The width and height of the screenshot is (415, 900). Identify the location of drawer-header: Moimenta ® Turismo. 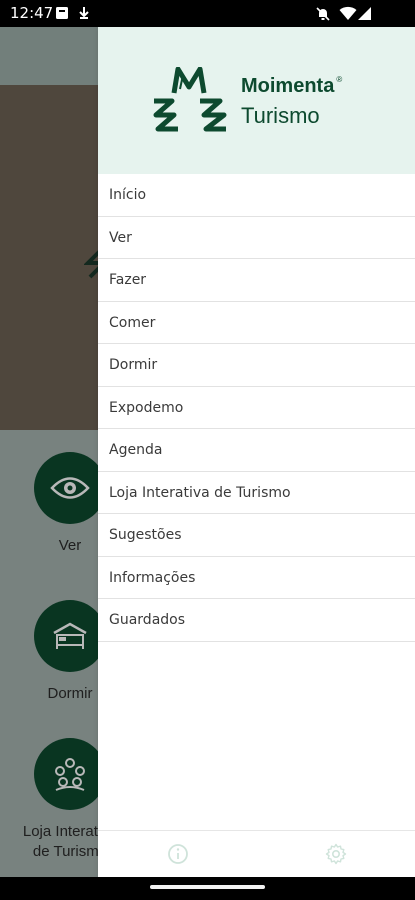
(256, 100).